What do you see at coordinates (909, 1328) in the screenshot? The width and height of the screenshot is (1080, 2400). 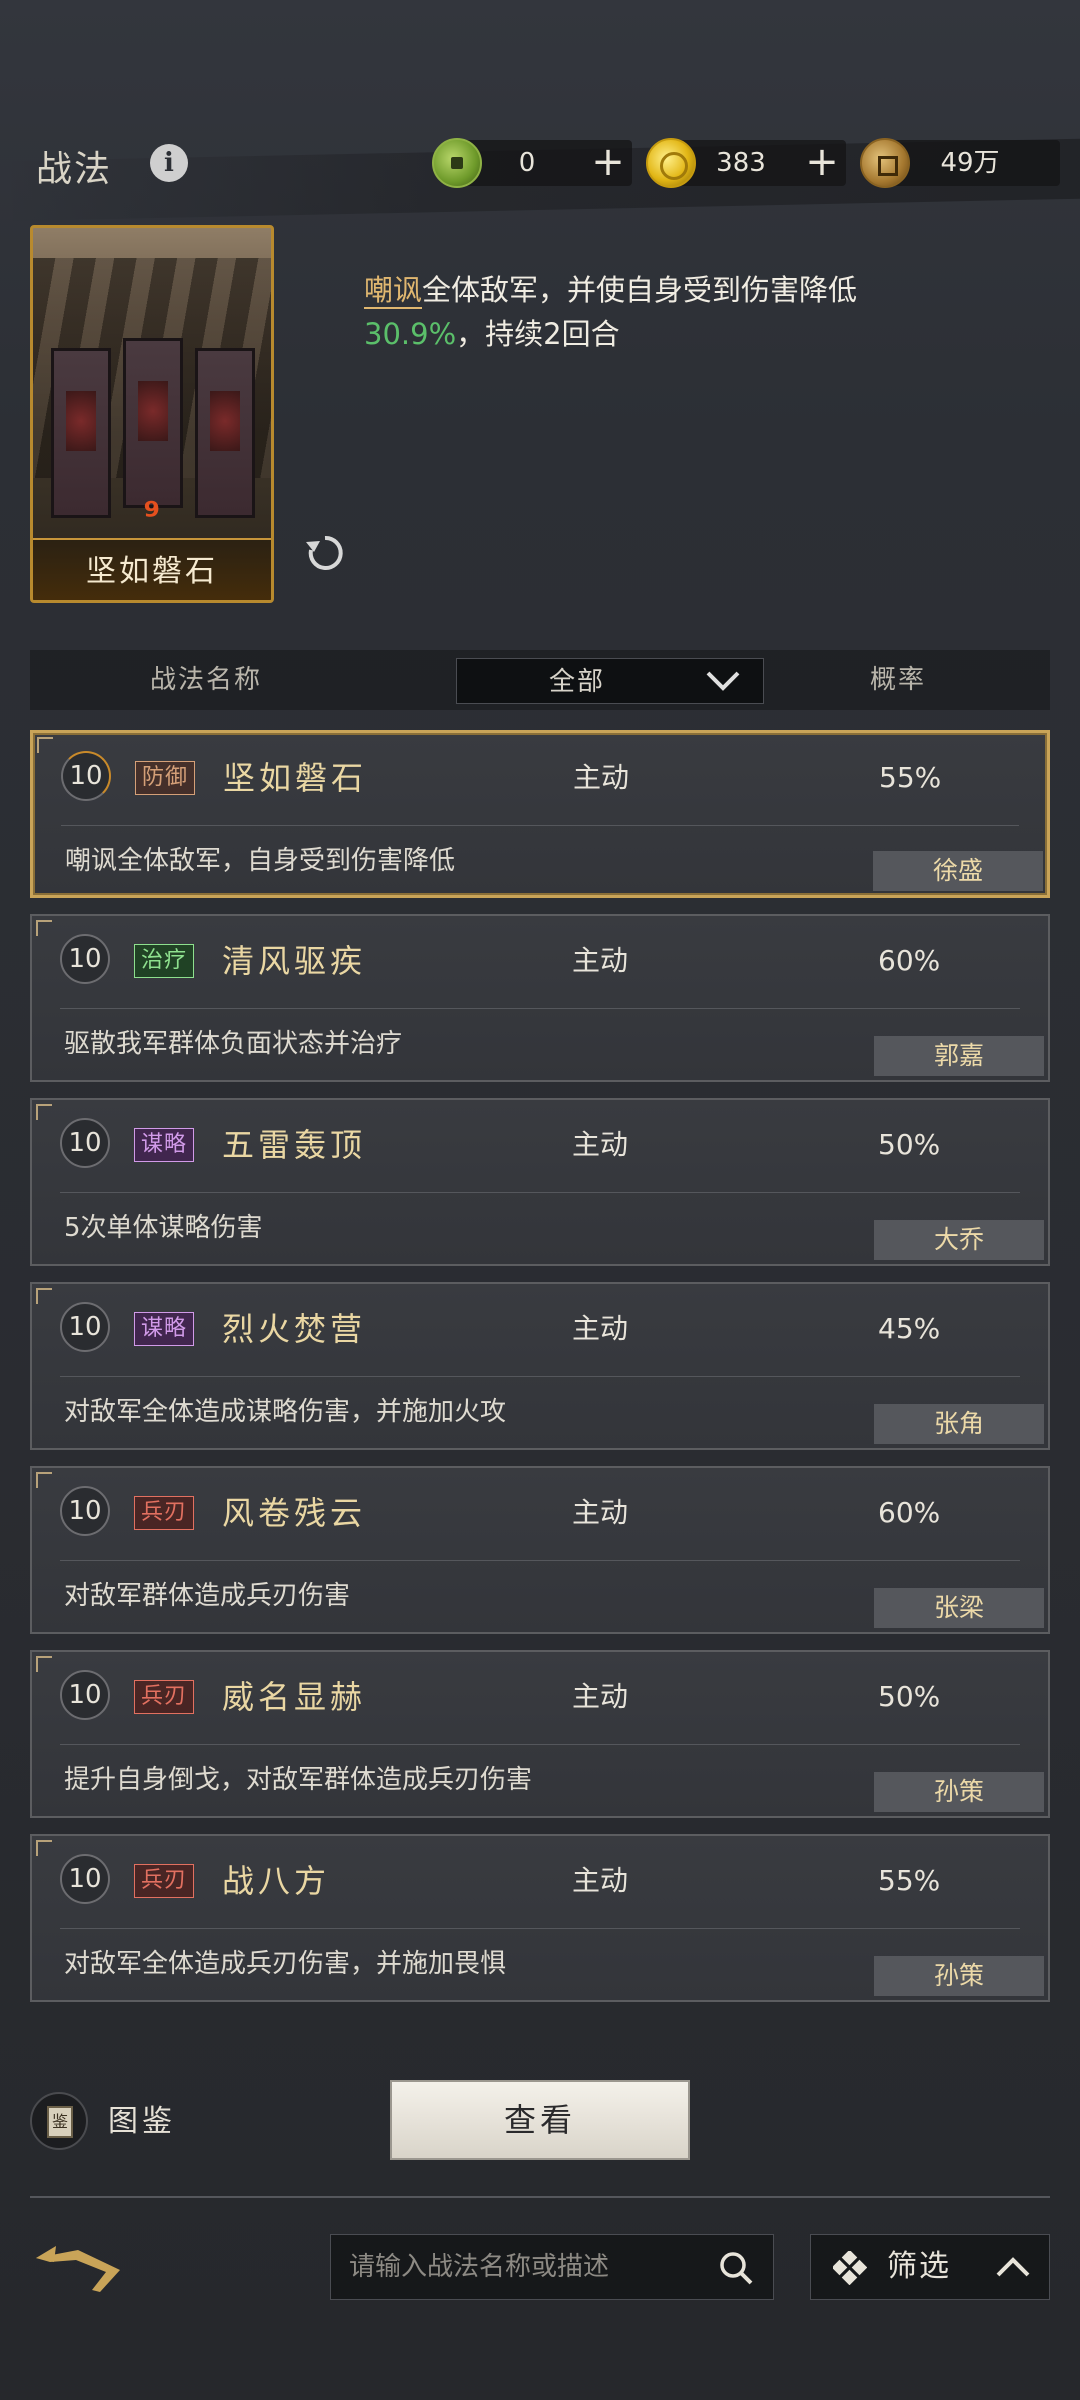 I see `skill-probability: 45%` at bounding box center [909, 1328].